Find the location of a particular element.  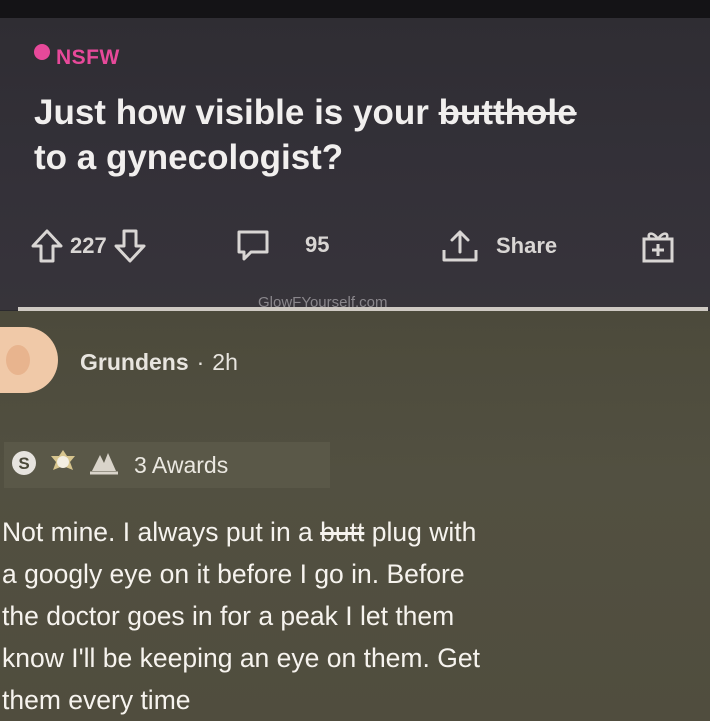

upvote-icon is located at coordinates (47, 246).